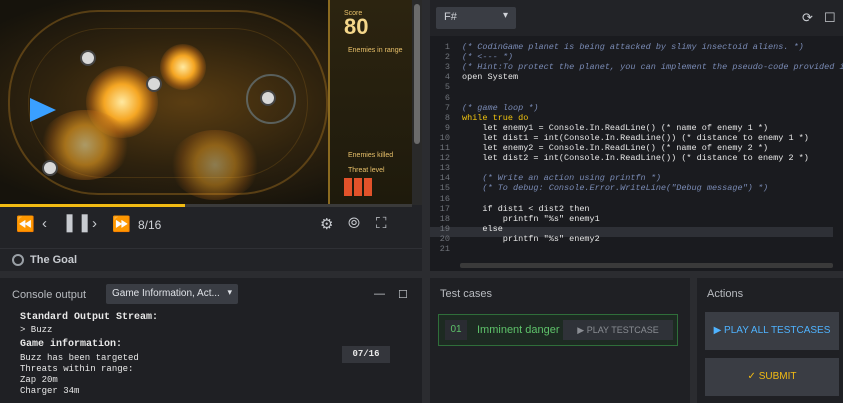  What do you see at coordinates (561, 178) in the screenshot?
I see `code-line: (* Write an action using printfn *)` at bounding box center [561, 178].